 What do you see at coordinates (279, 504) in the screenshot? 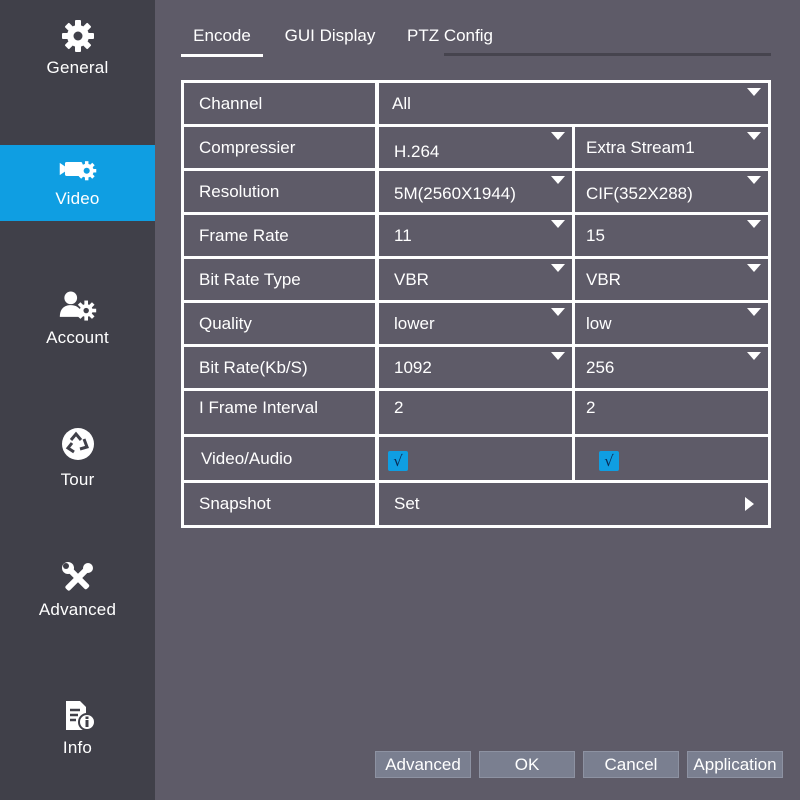
I see `snapshot-label: Snapshot` at bounding box center [279, 504].